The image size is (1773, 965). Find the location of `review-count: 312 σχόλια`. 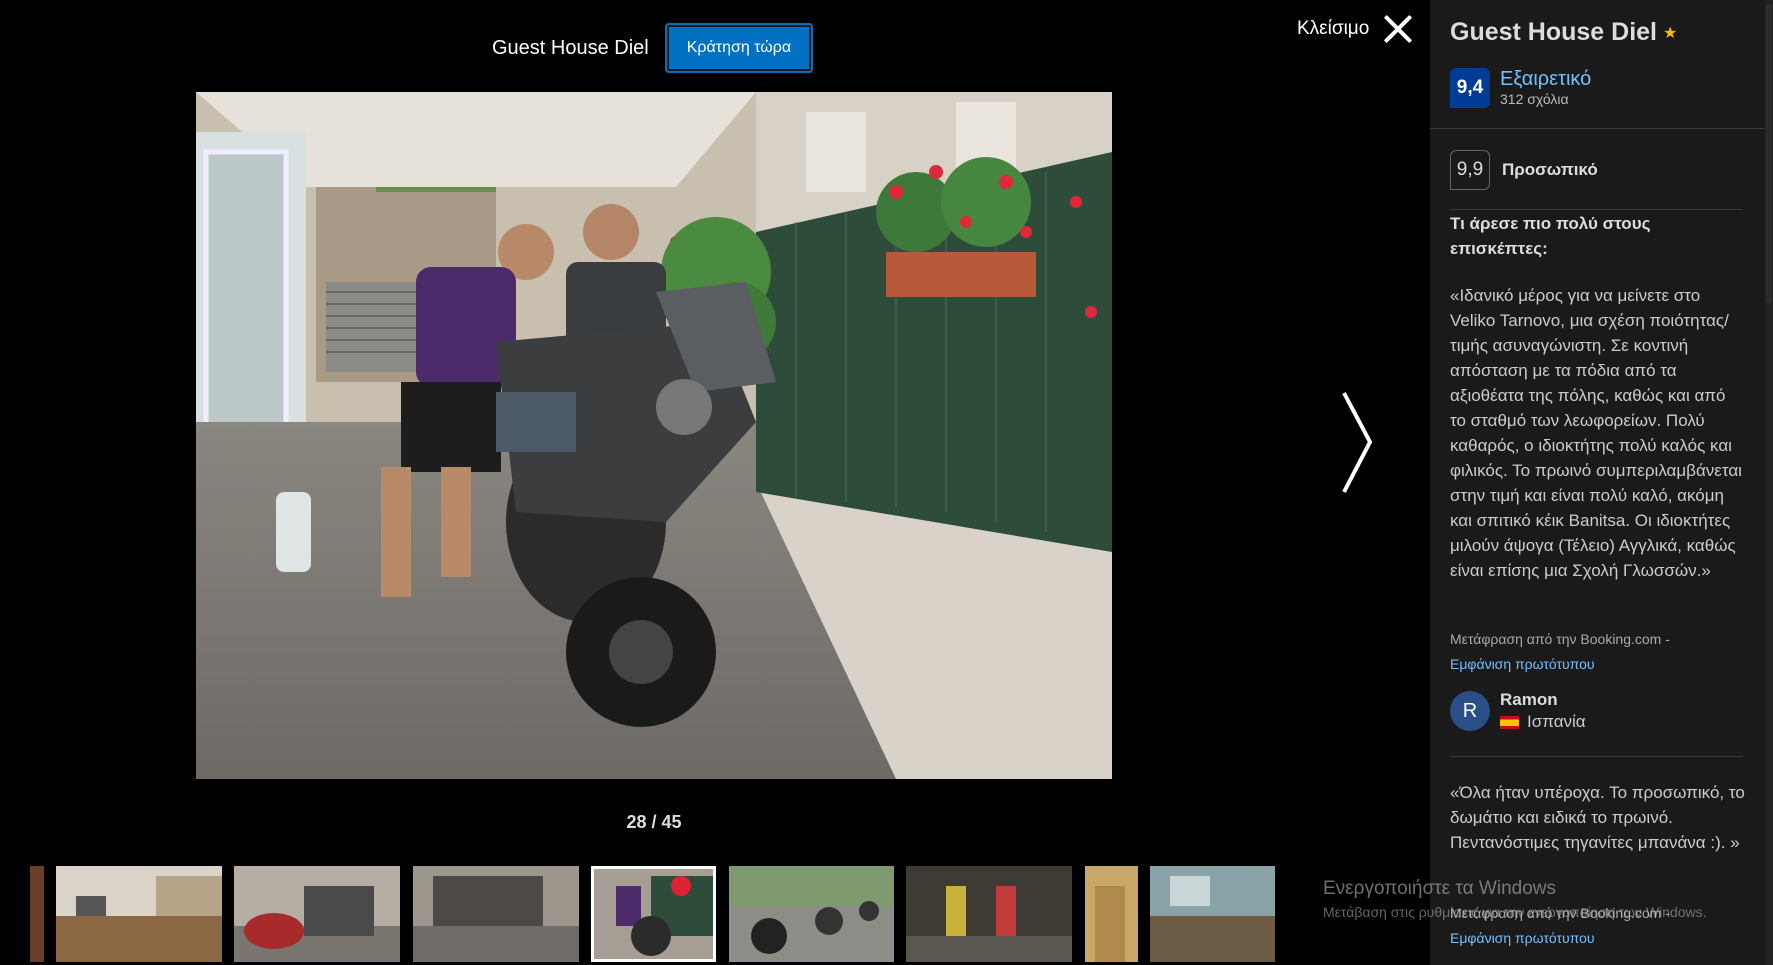

review-count: 312 σχόλια is located at coordinates (1534, 99).